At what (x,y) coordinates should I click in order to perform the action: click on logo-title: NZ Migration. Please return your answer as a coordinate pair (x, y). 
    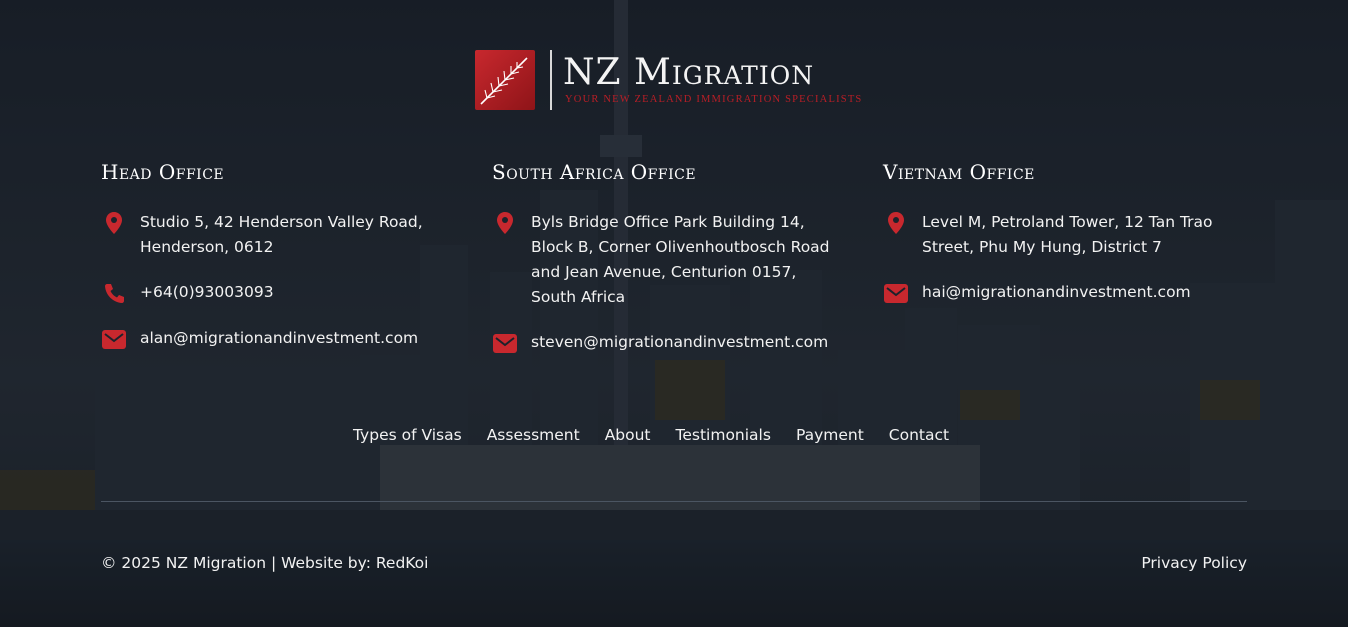
    Looking at the image, I should click on (689, 72).